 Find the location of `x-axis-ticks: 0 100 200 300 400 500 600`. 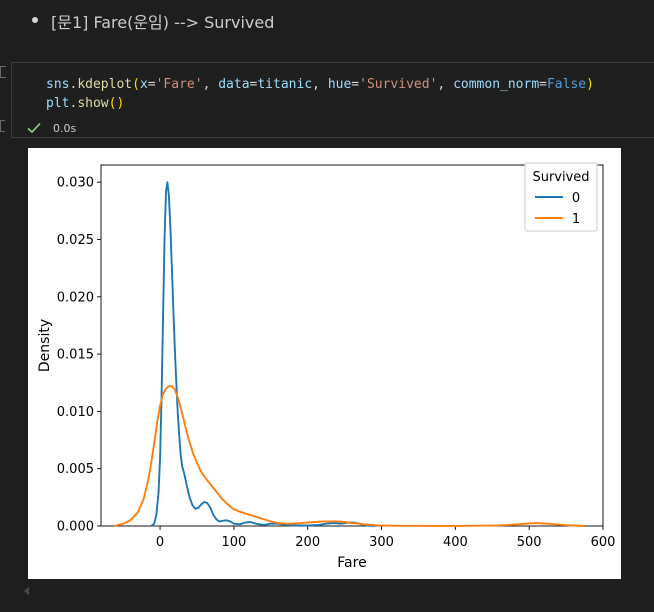

x-axis-ticks: 0 100 200 300 400 500 600 is located at coordinates (385, 538).